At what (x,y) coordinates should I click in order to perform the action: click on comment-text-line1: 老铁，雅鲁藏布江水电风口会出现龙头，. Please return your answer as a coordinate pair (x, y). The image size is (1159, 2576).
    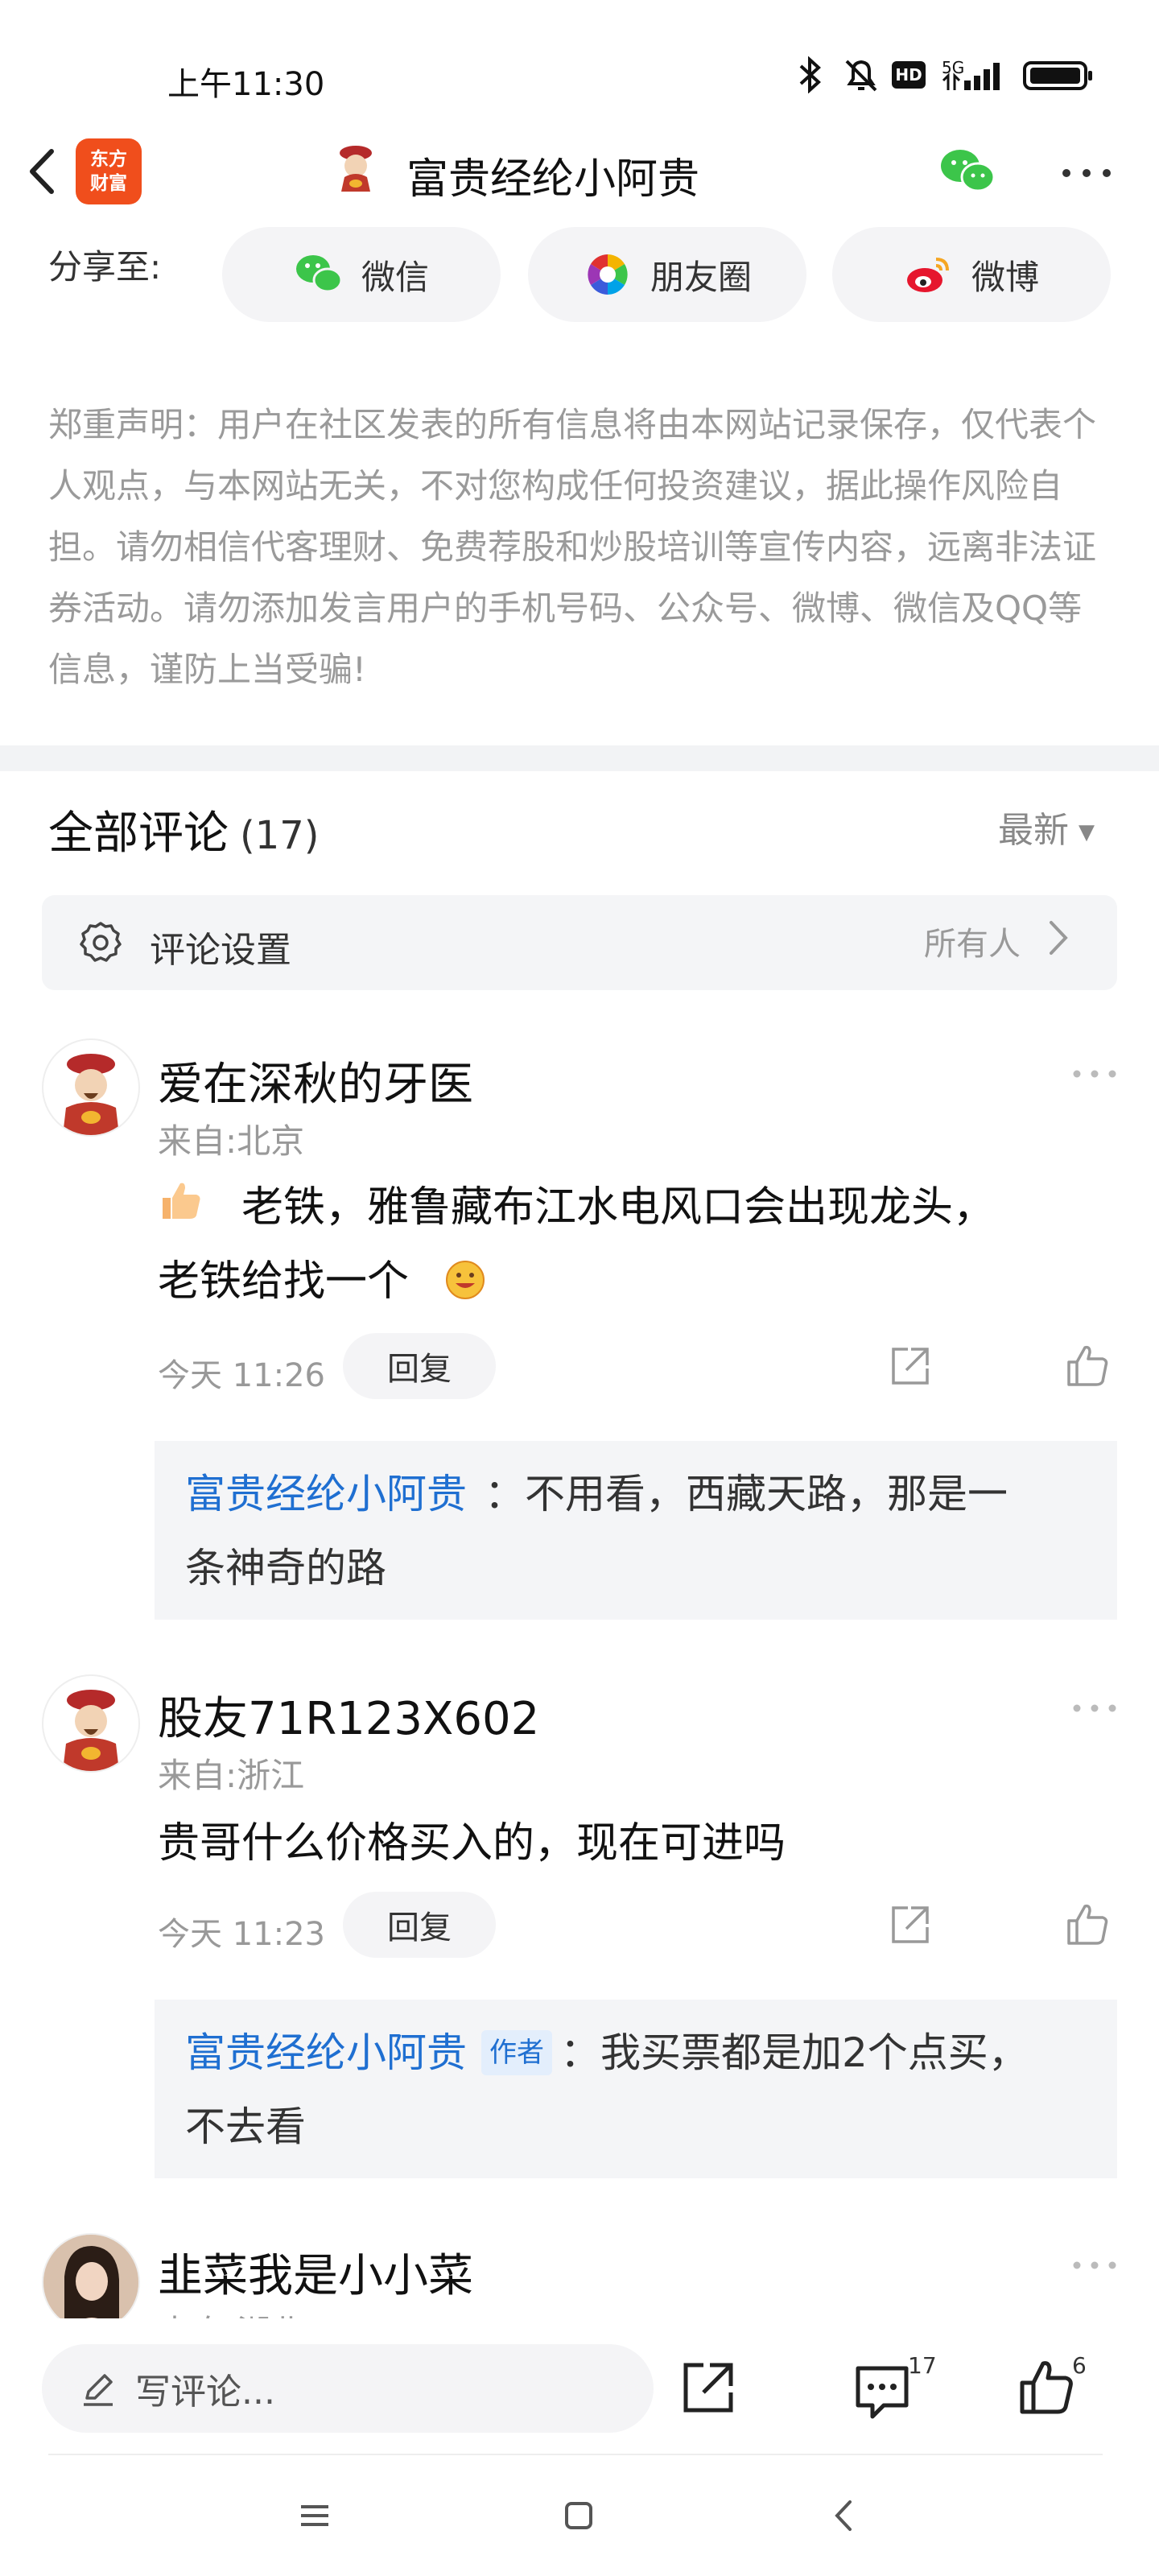
    Looking at the image, I should click on (618, 1207).